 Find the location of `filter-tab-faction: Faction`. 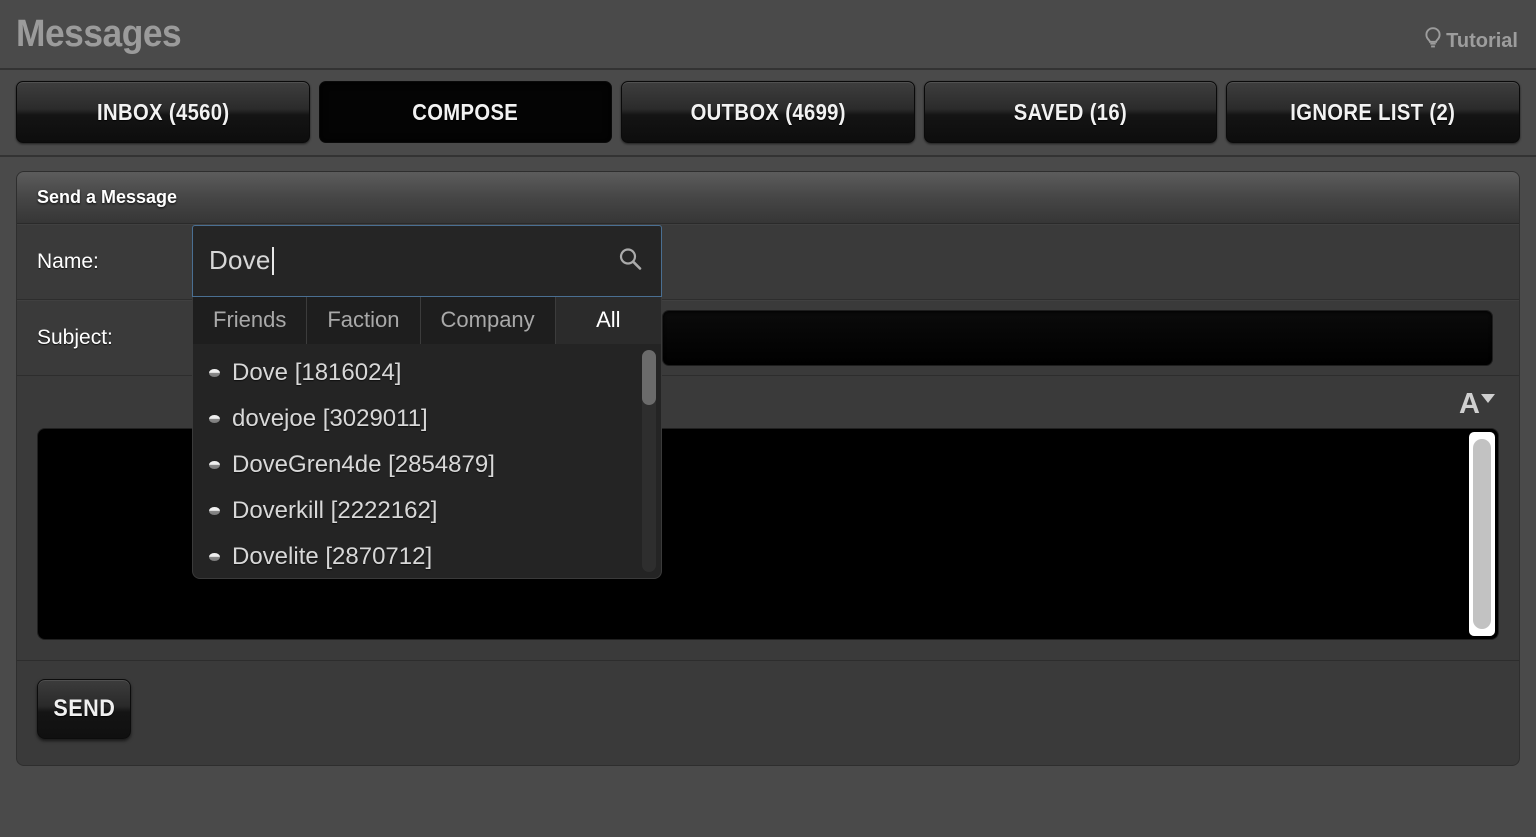

filter-tab-faction: Faction is located at coordinates (364, 320).